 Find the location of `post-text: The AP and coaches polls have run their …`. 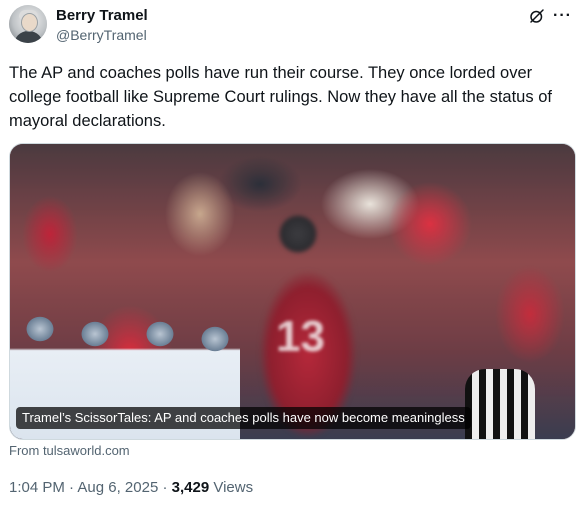

post-text: The AP and coaches polls have run their … is located at coordinates (280, 97).